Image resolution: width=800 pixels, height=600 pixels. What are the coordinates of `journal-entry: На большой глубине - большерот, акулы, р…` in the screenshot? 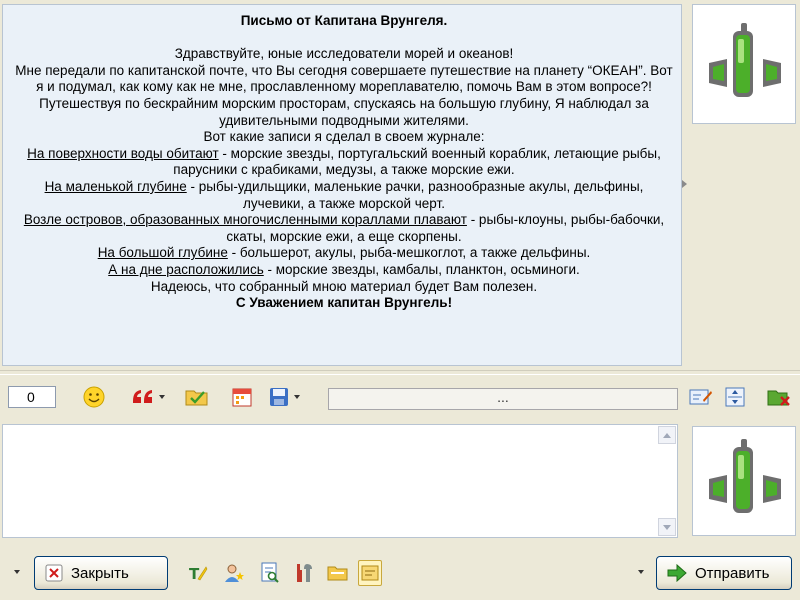 It's located at (344, 253).